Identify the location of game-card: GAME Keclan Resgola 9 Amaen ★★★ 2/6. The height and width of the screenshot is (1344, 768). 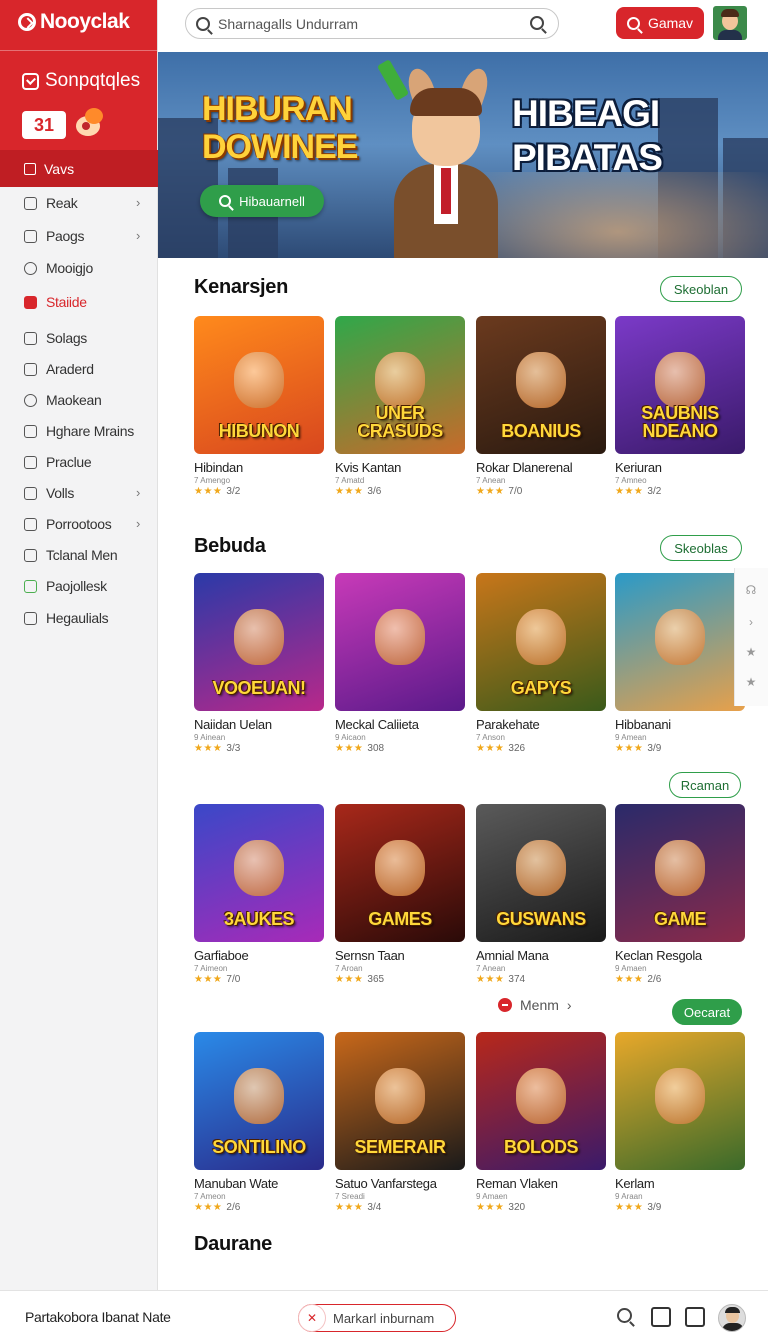
(680, 894).